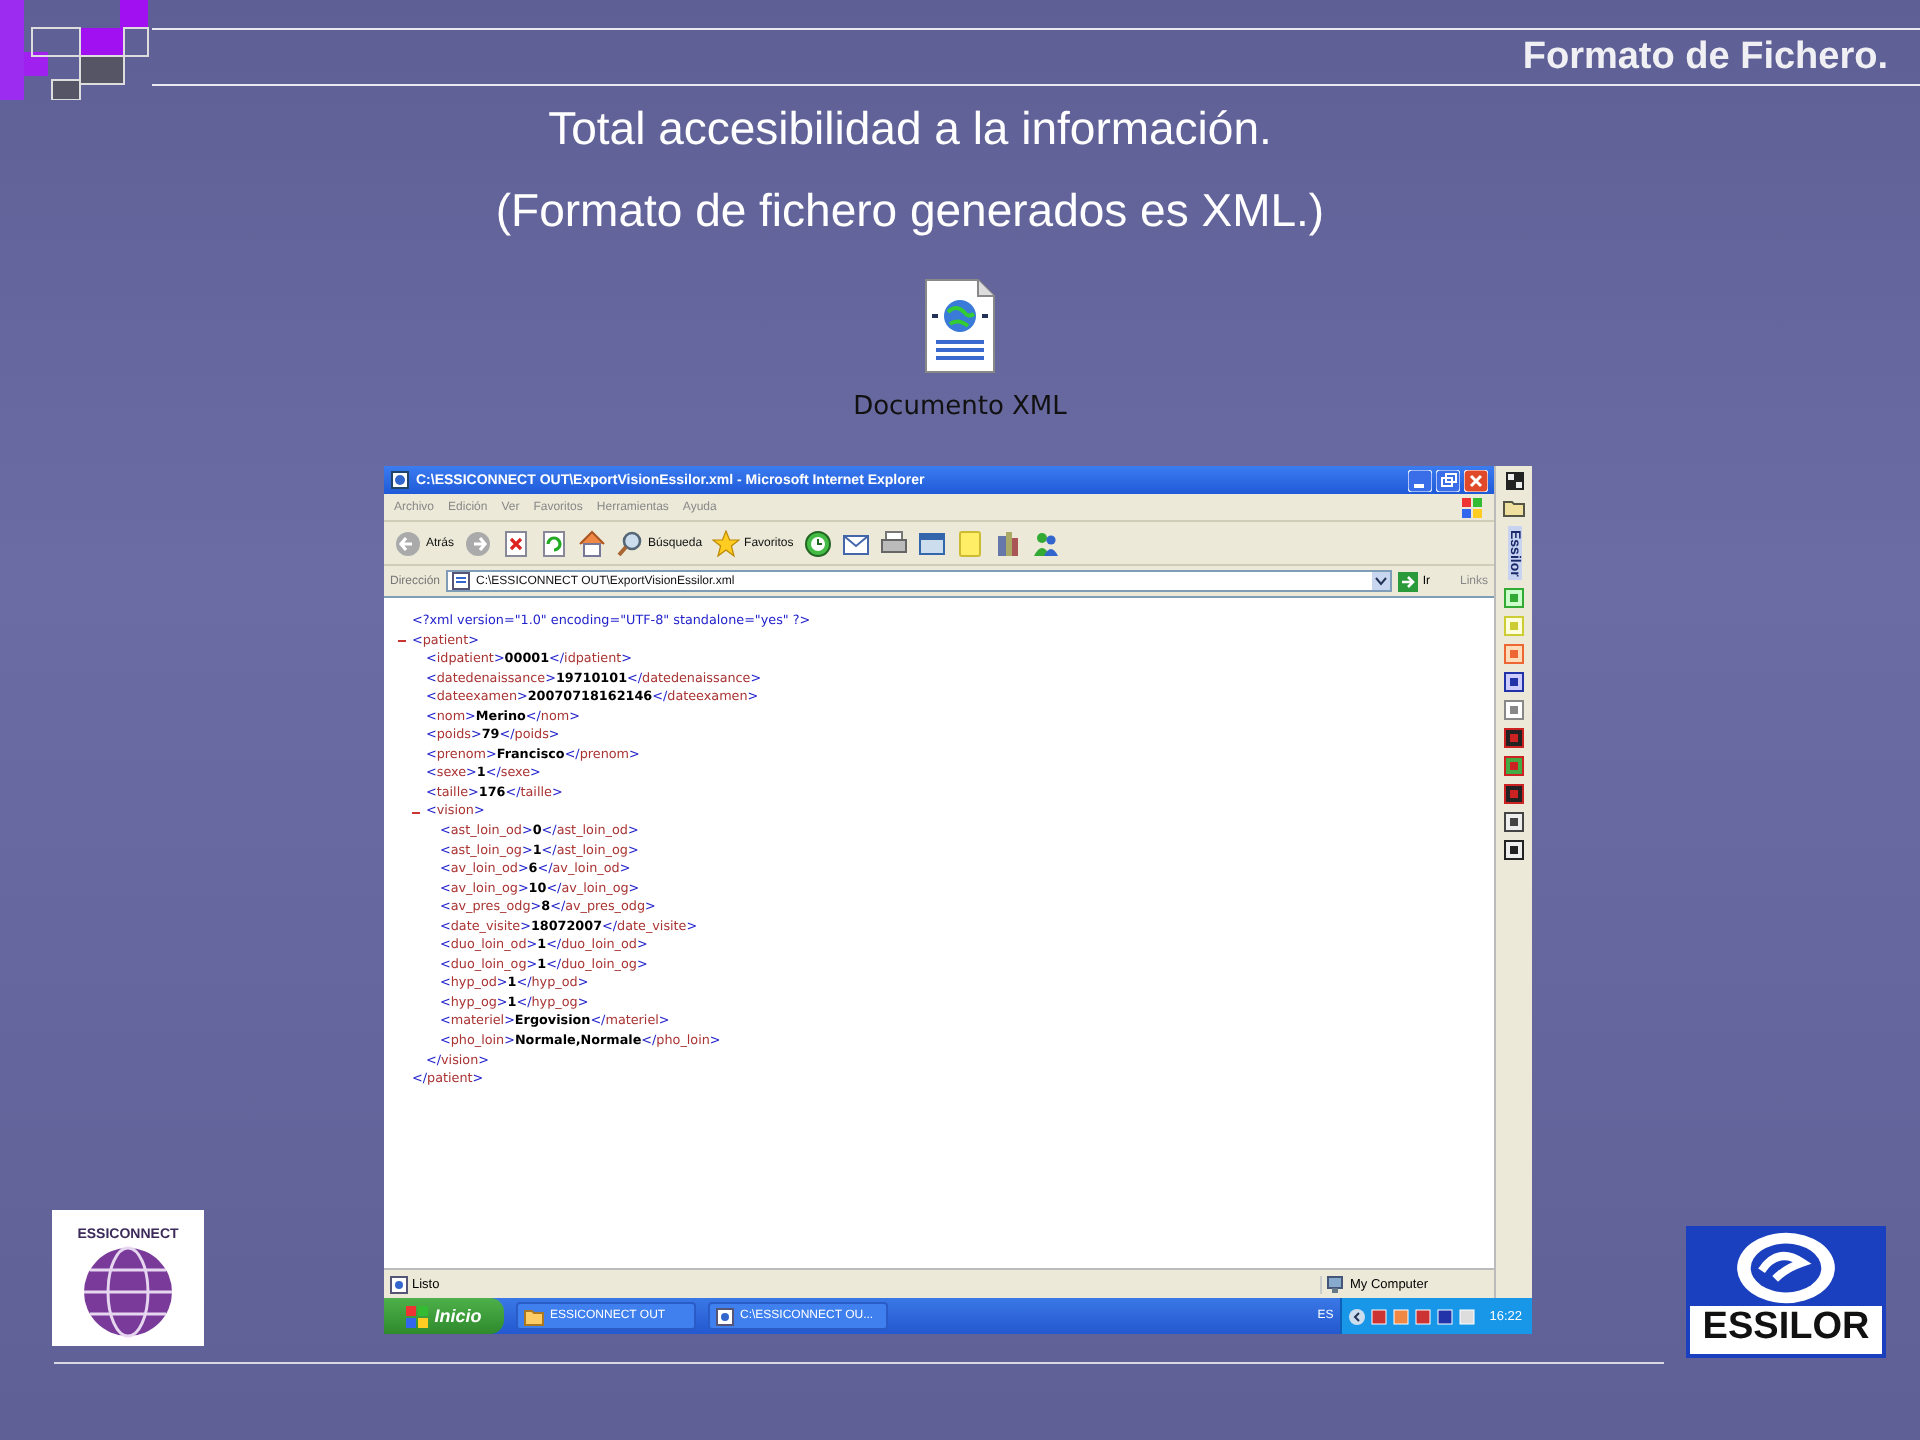 The width and height of the screenshot is (1920, 1440). I want to click on stop-icon, so click(516, 543).